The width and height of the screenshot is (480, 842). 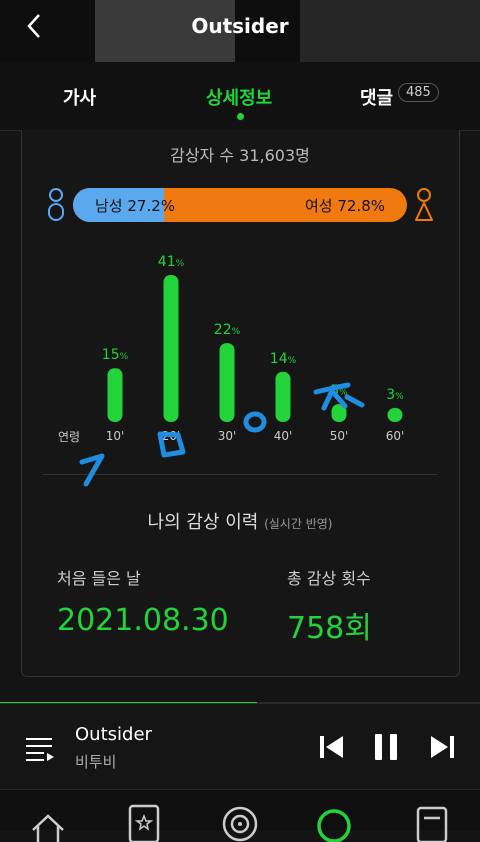 I want to click on total-plays-label: 총 감상 횟수, so click(x=329, y=578).